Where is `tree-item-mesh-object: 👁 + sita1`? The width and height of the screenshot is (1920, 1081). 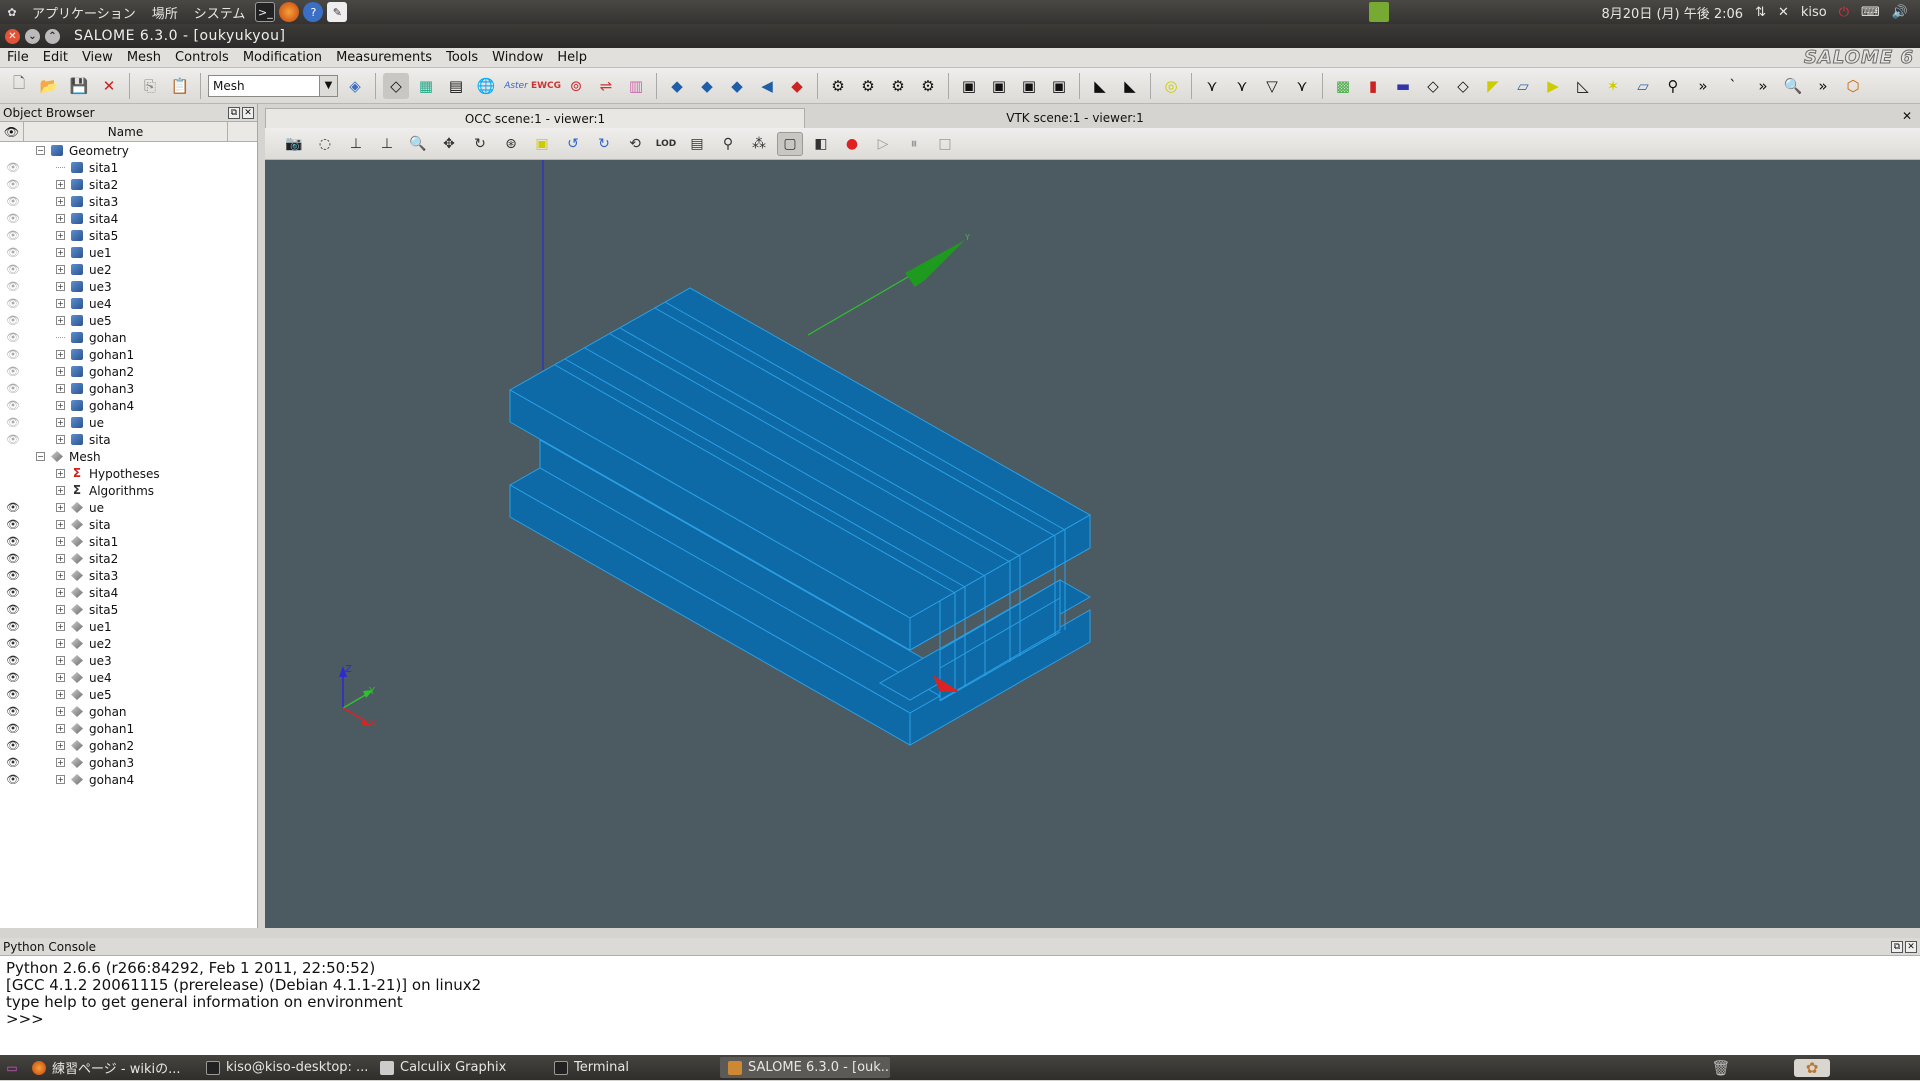 tree-item-mesh-object: 👁 + sita1 is located at coordinates (128, 541).